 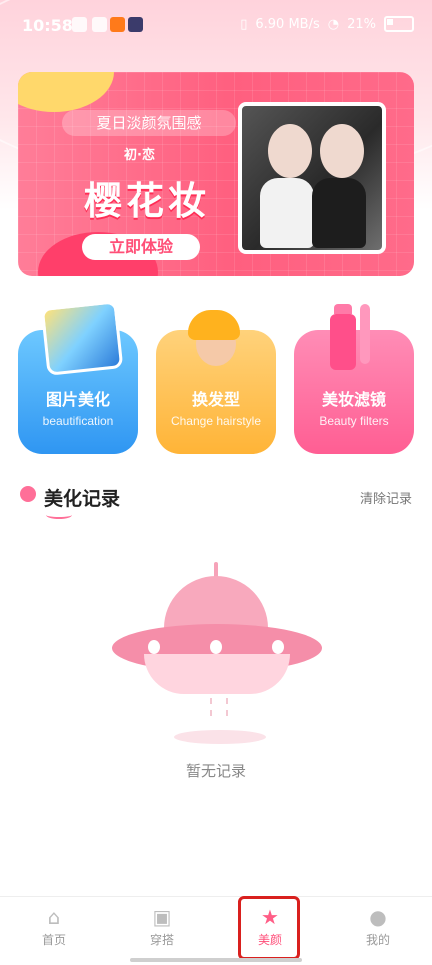 What do you see at coordinates (399, 24) in the screenshot?
I see `battery-icon` at bounding box center [399, 24].